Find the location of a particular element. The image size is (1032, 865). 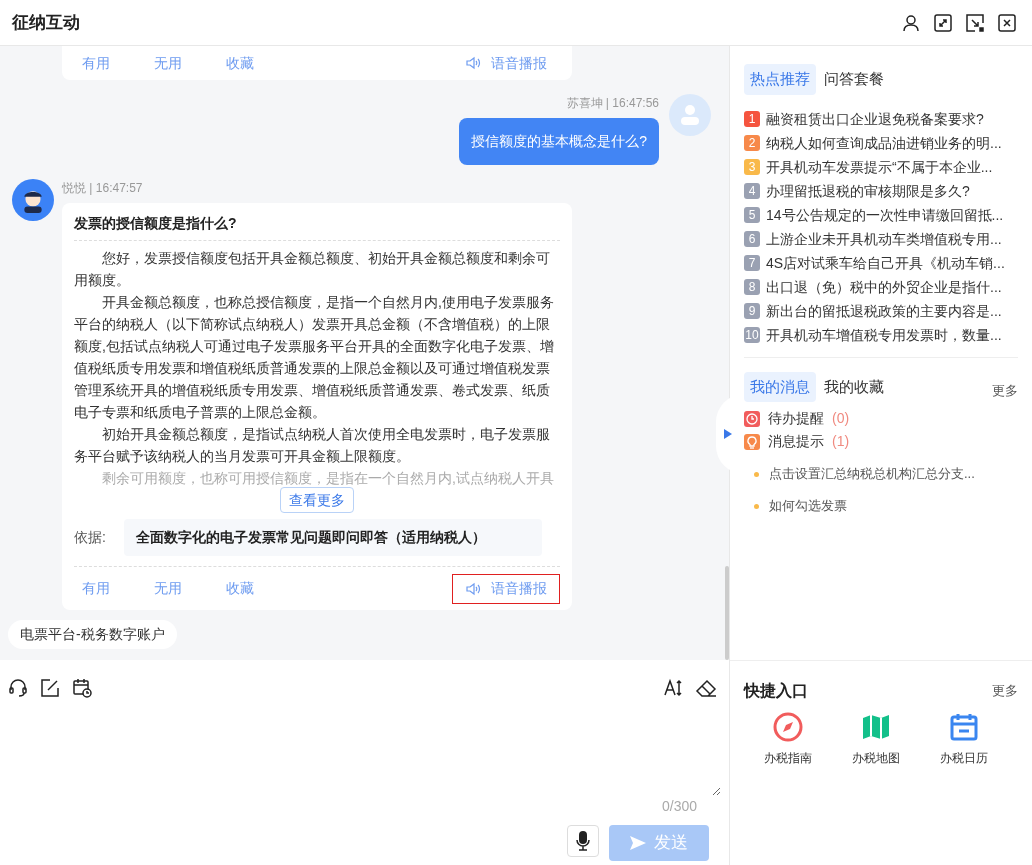

expand-icon is located at coordinates (943, 22).